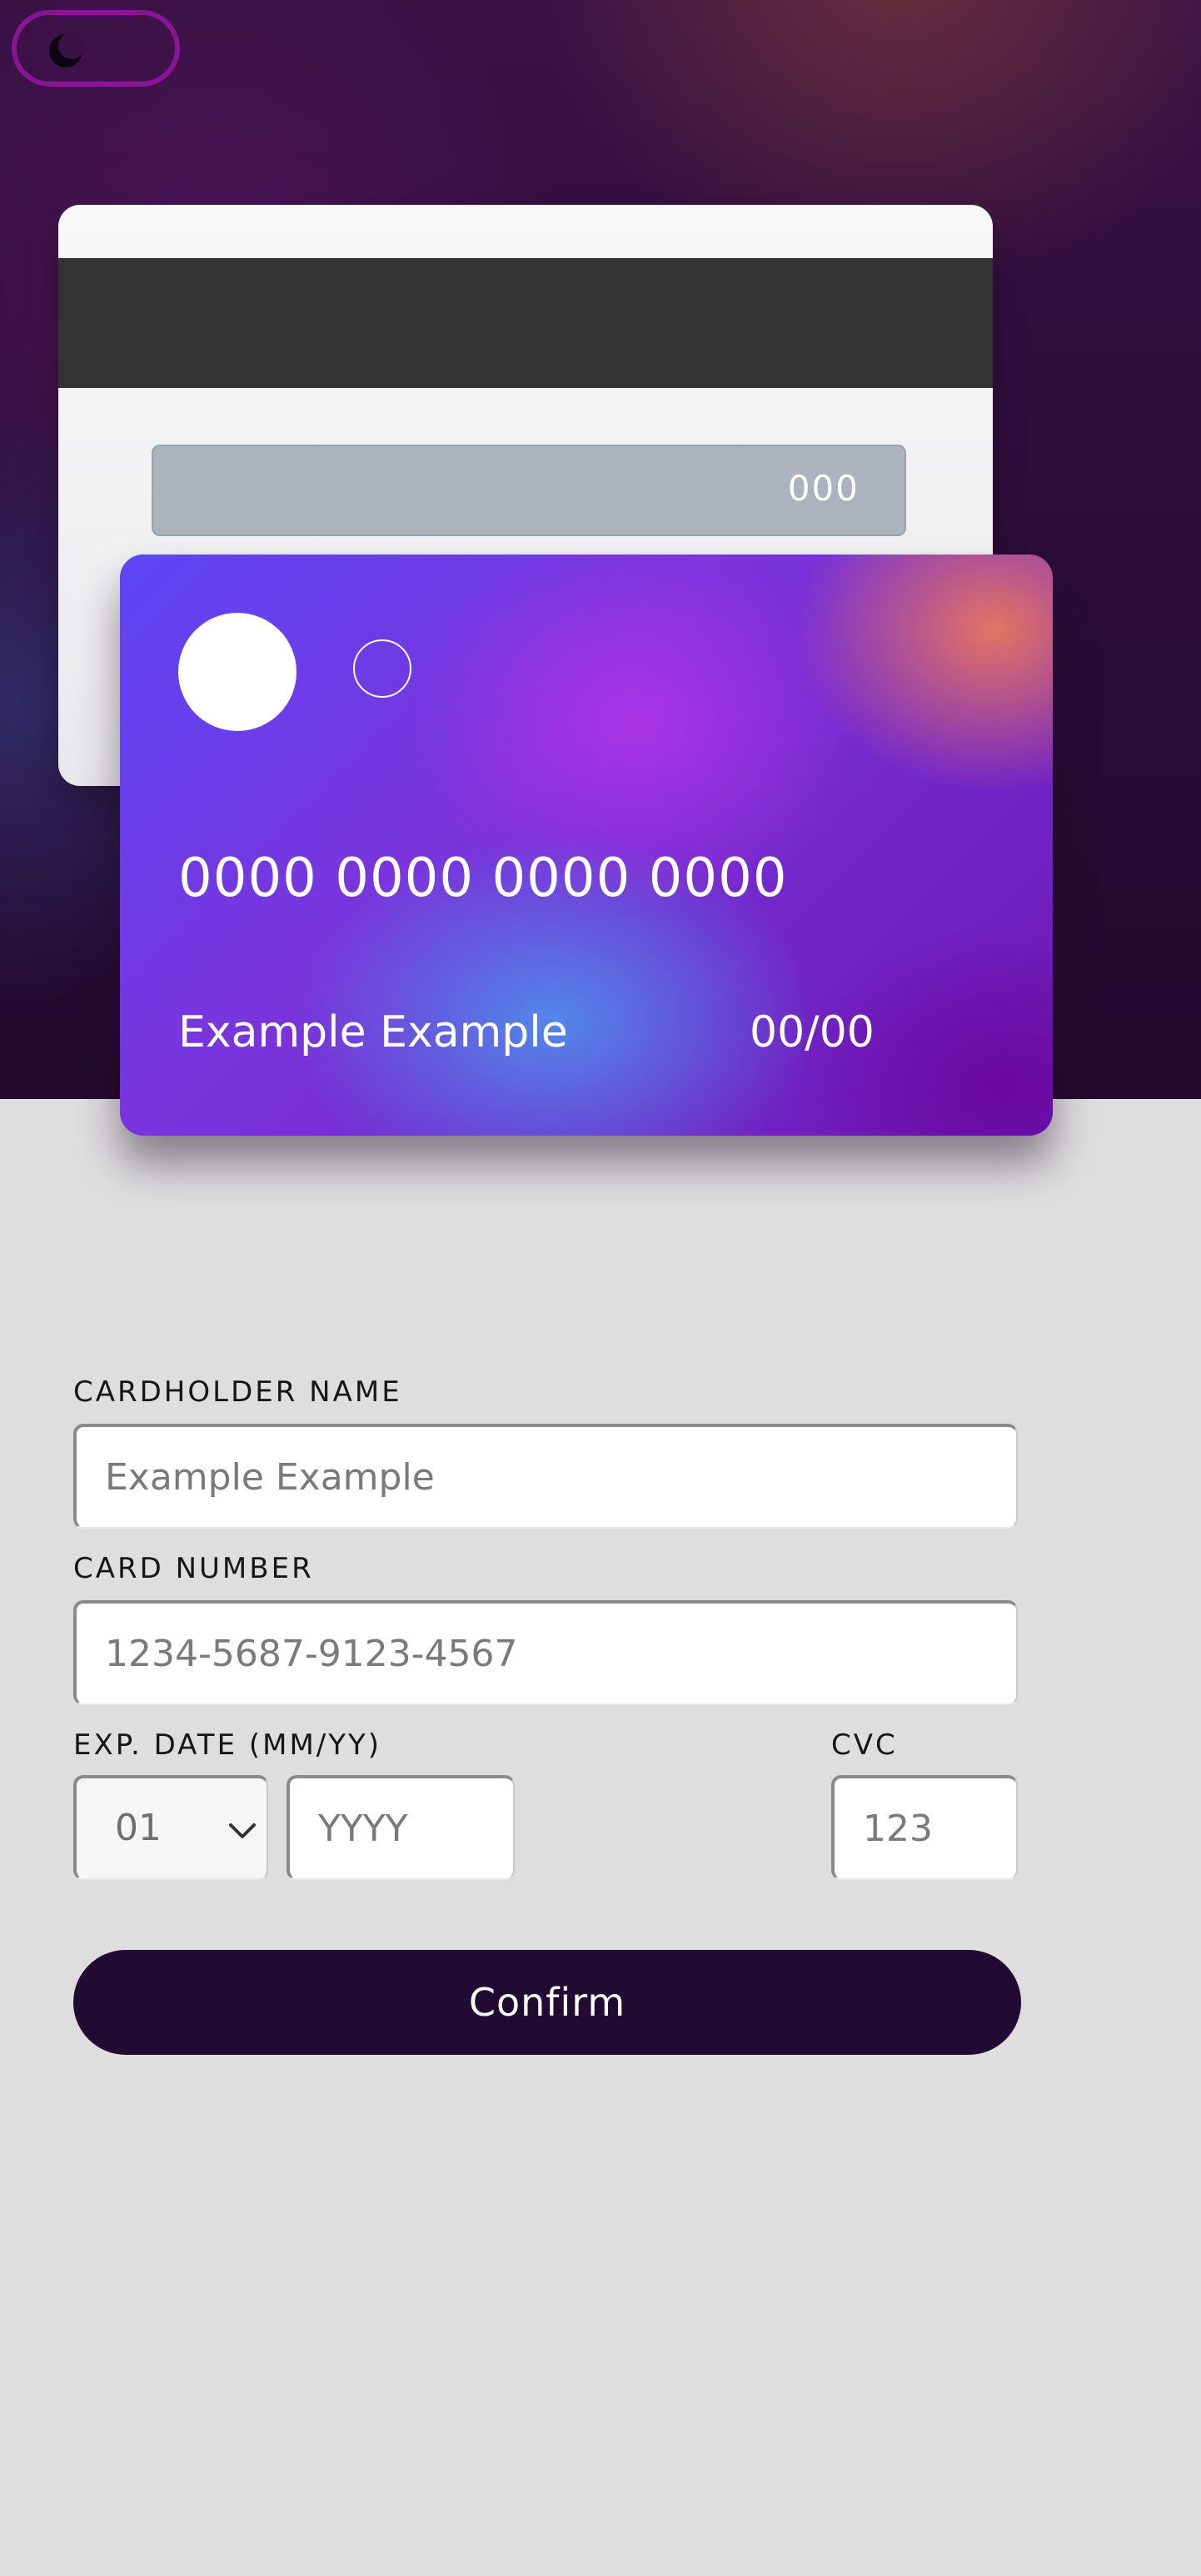 This screenshot has width=1201, height=2576. I want to click on cvc-label: CVC, so click(864, 1745).